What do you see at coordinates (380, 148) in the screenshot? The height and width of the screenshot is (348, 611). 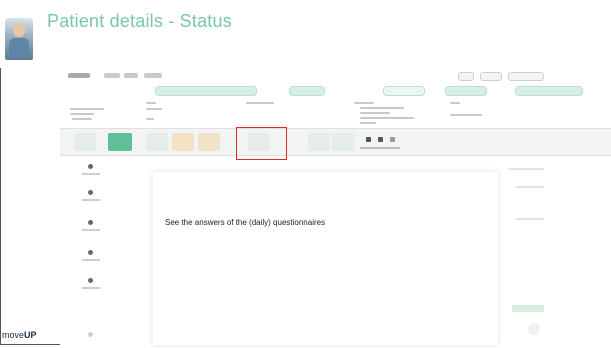 I see `toolbar-label` at bounding box center [380, 148].